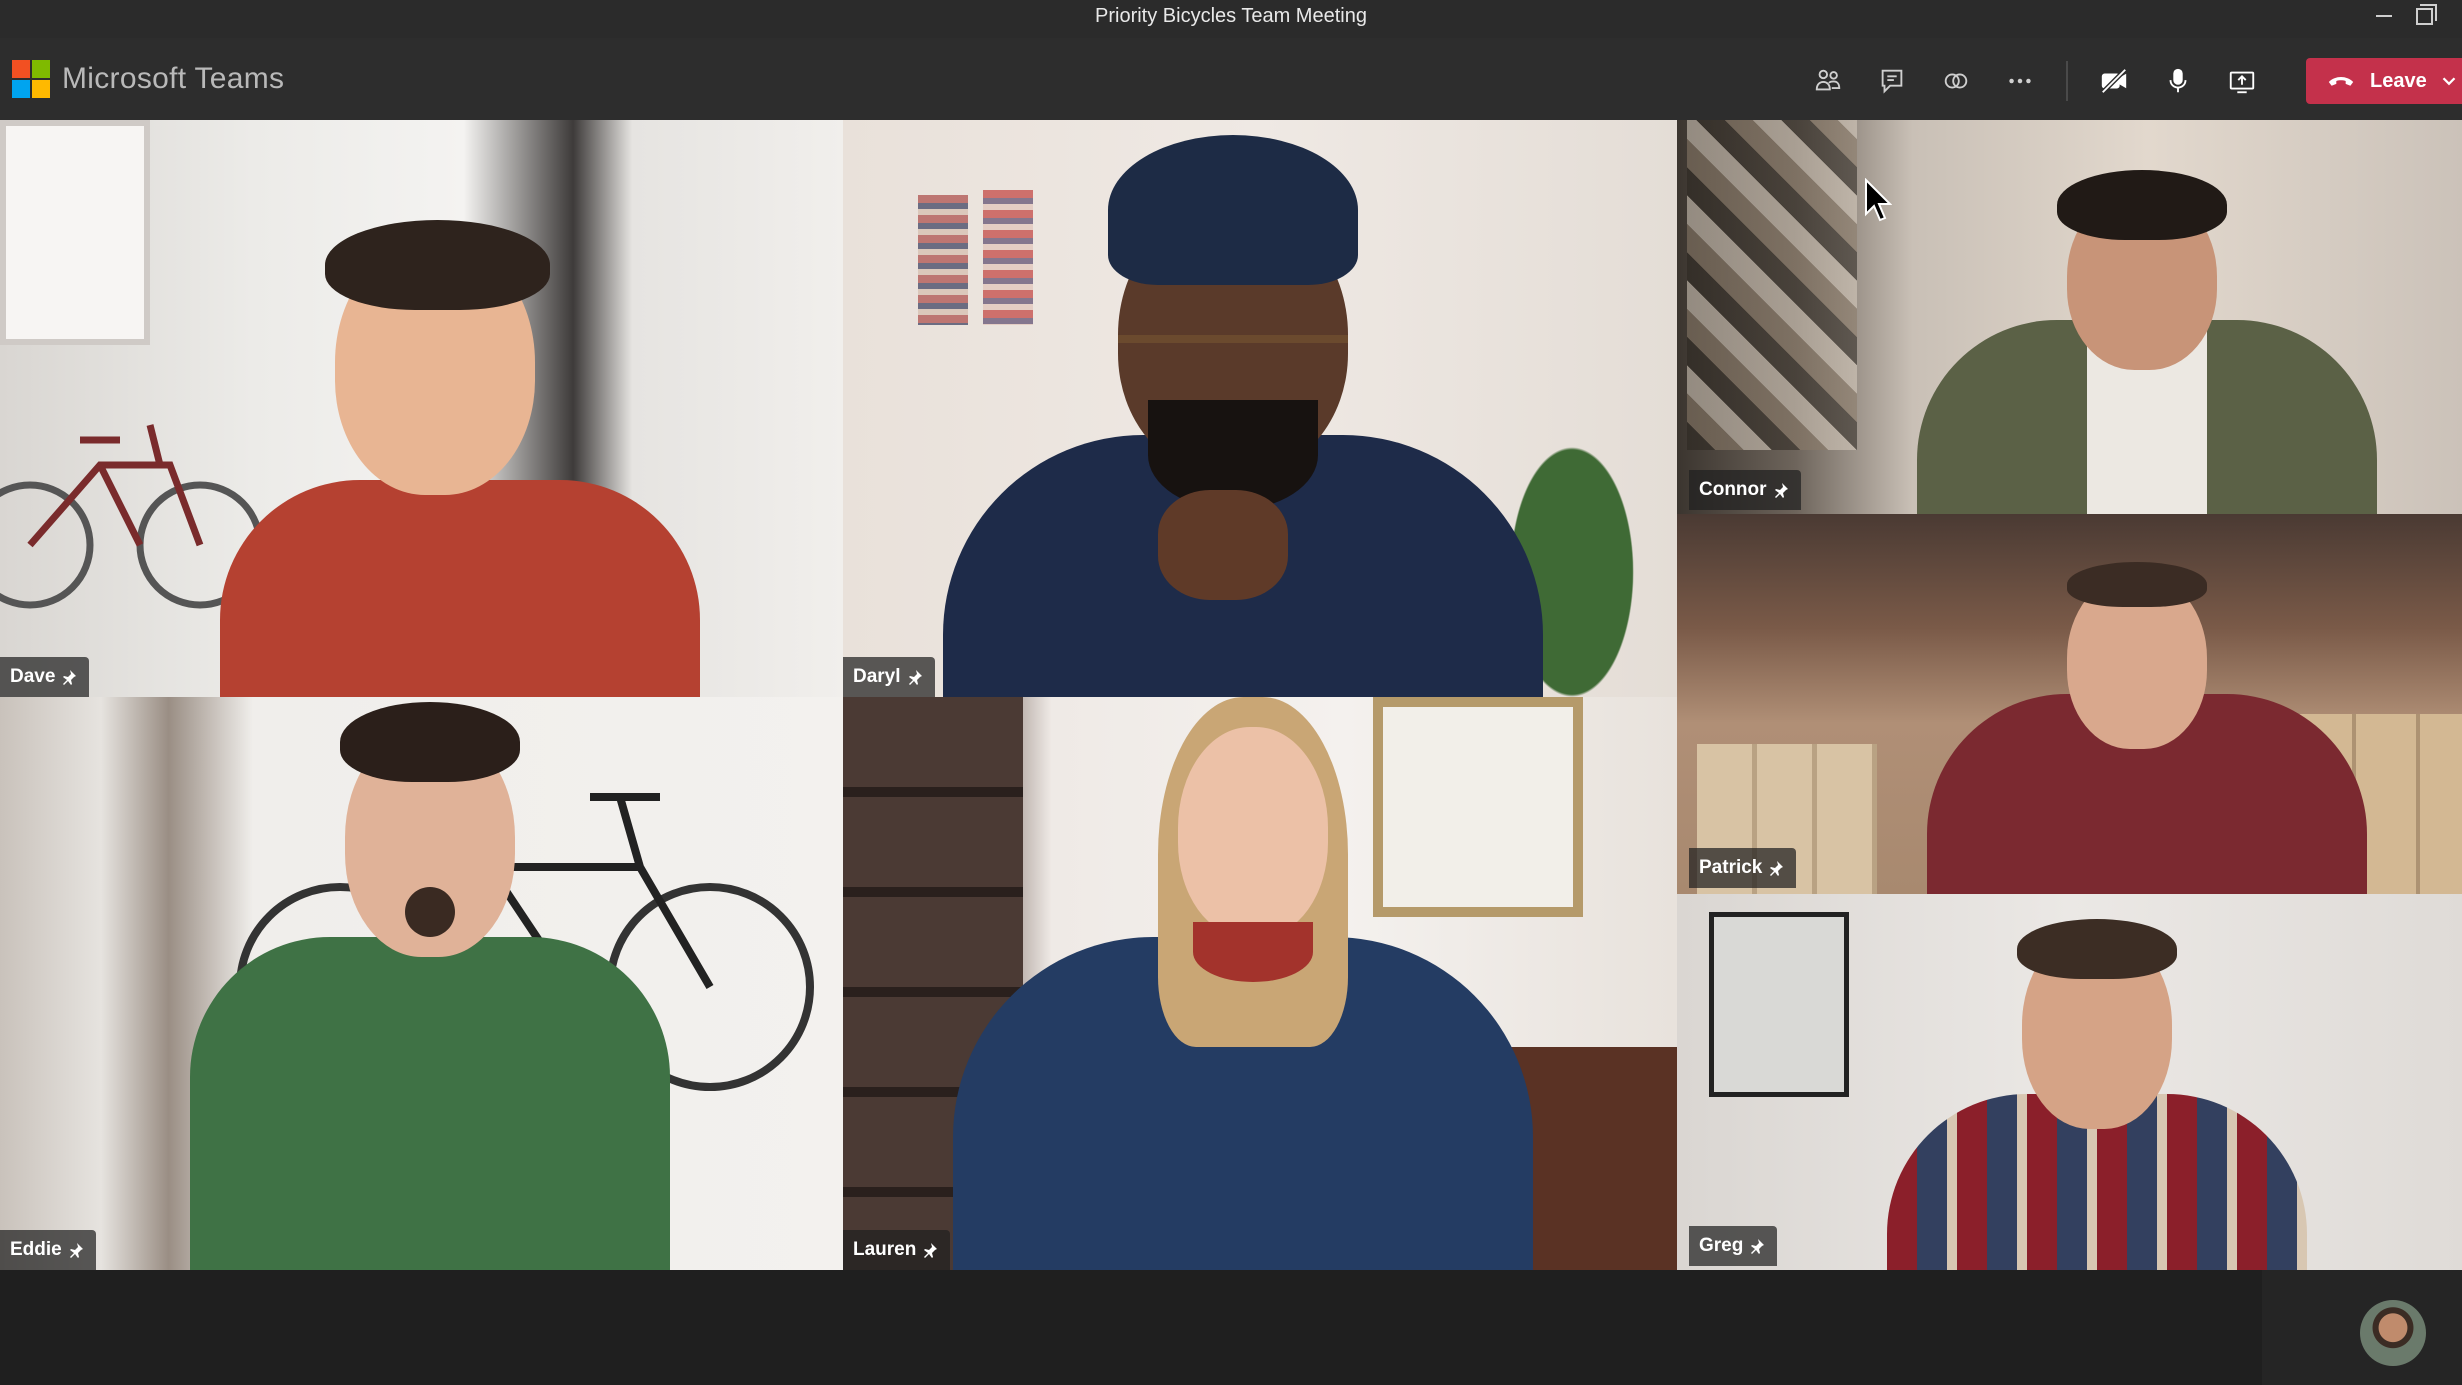 The height and width of the screenshot is (1385, 2462). I want to click on participant-name: Daryl, so click(877, 676).